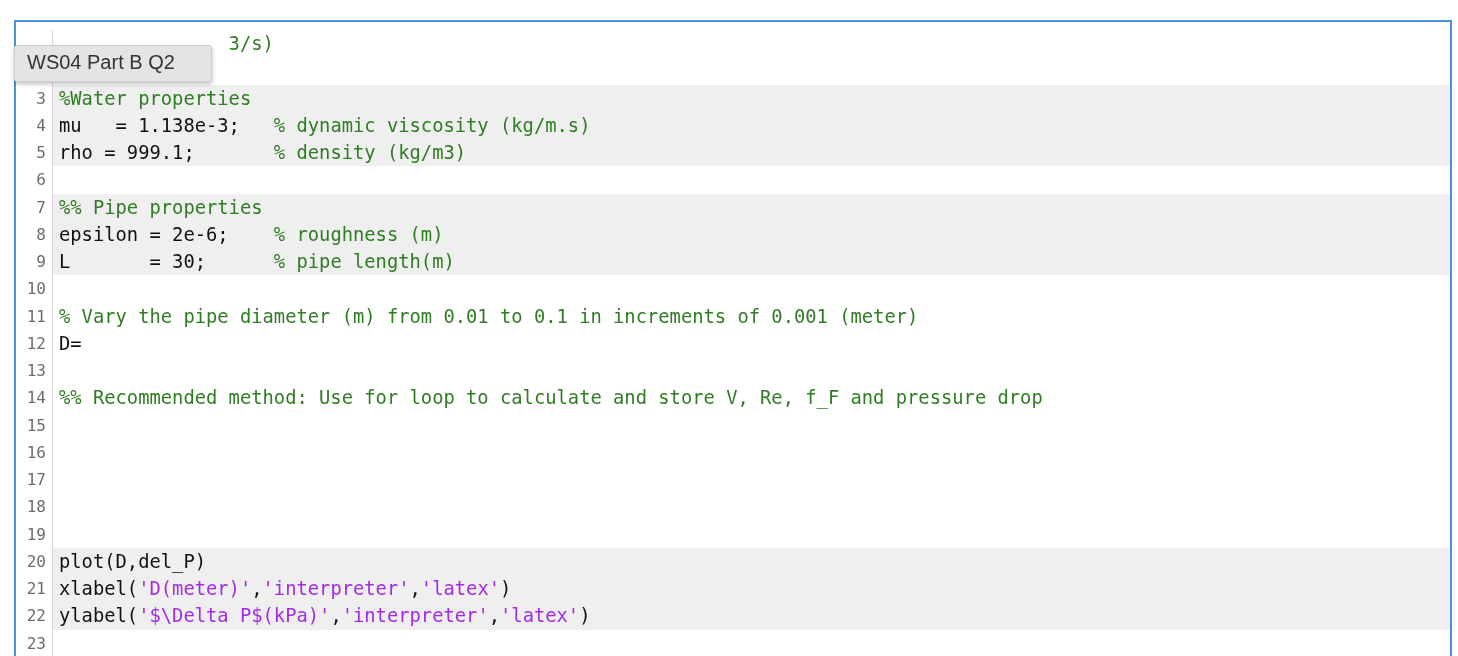 This screenshot has height=656, width=1458. I want to click on line-number: 15, so click(36, 425).